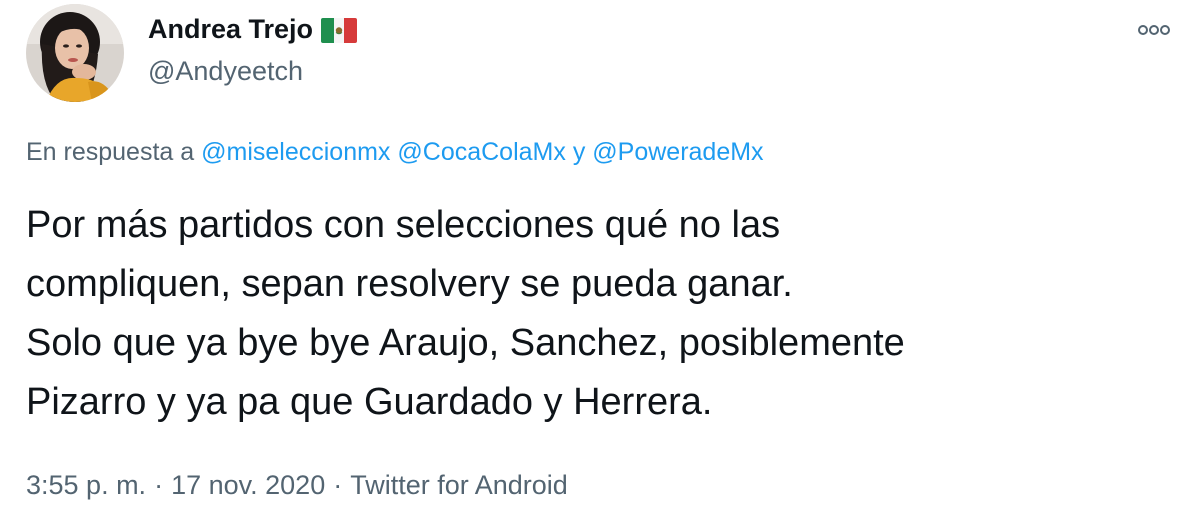 The width and height of the screenshot is (1200, 525). What do you see at coordinates (1154, 30) in the screenshot?
I see `more-options-icon` at bounding box center [1154, 30].